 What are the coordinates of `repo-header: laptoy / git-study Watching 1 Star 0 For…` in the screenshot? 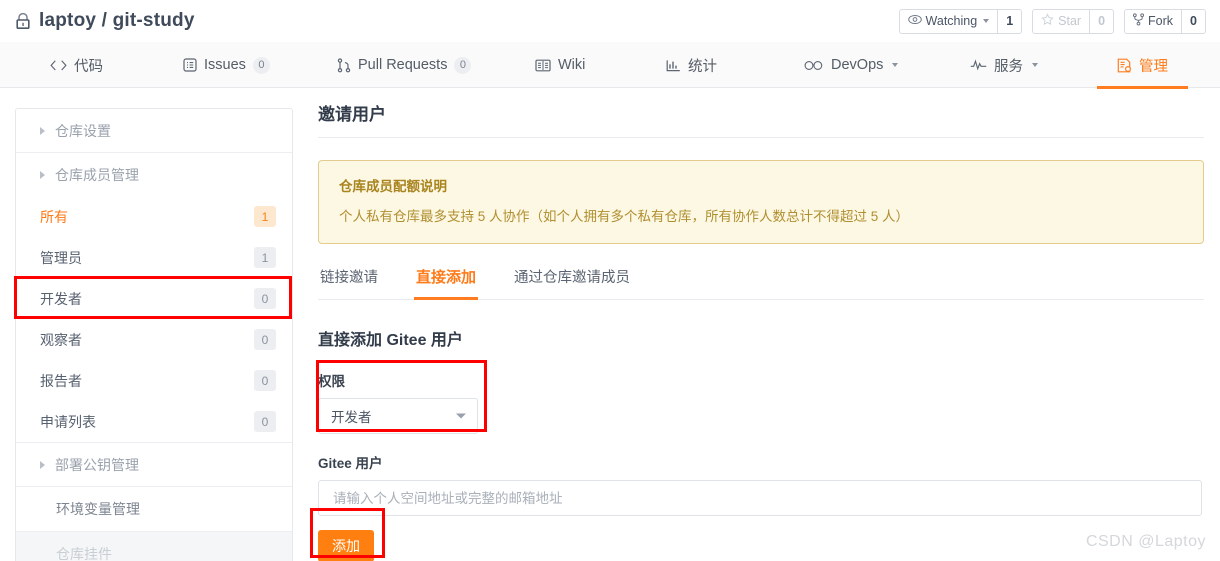 It's located at (610, 21).